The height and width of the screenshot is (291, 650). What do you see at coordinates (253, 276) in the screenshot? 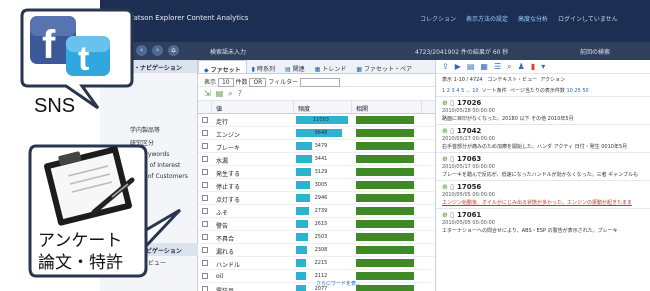
I see `row-value: oil` at bounding box center [253, 276].